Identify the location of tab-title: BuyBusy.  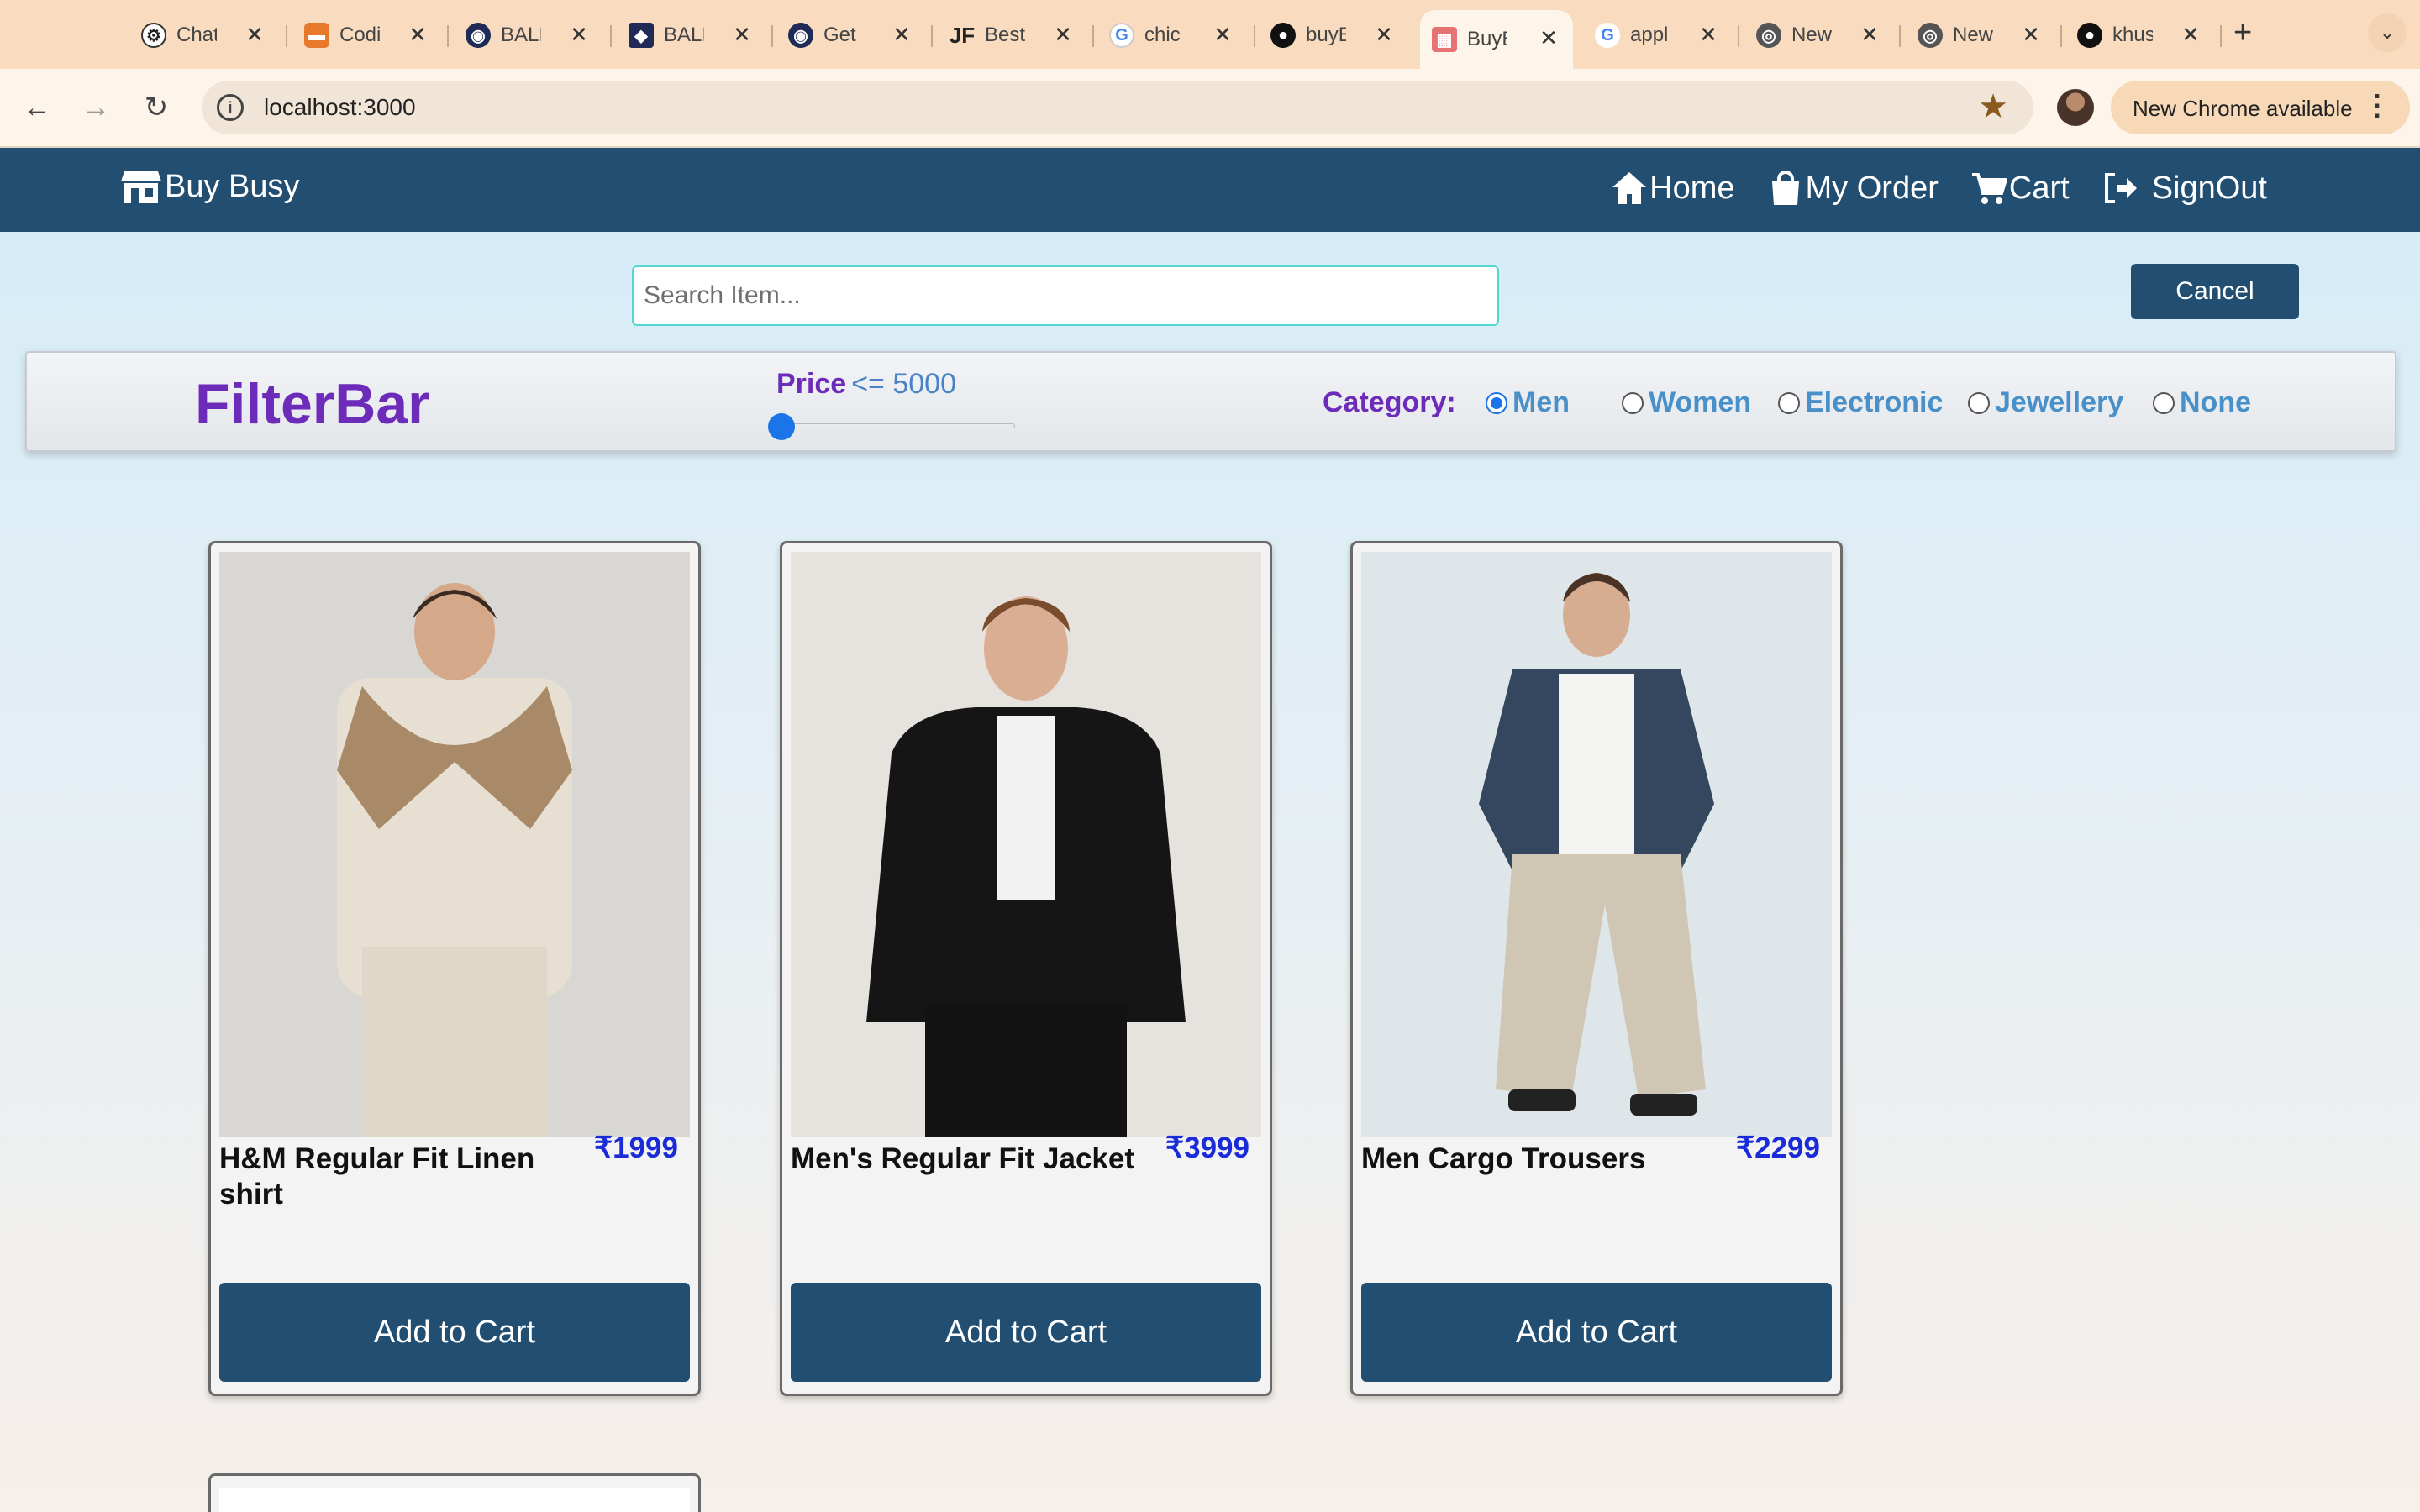
(1487, 39).